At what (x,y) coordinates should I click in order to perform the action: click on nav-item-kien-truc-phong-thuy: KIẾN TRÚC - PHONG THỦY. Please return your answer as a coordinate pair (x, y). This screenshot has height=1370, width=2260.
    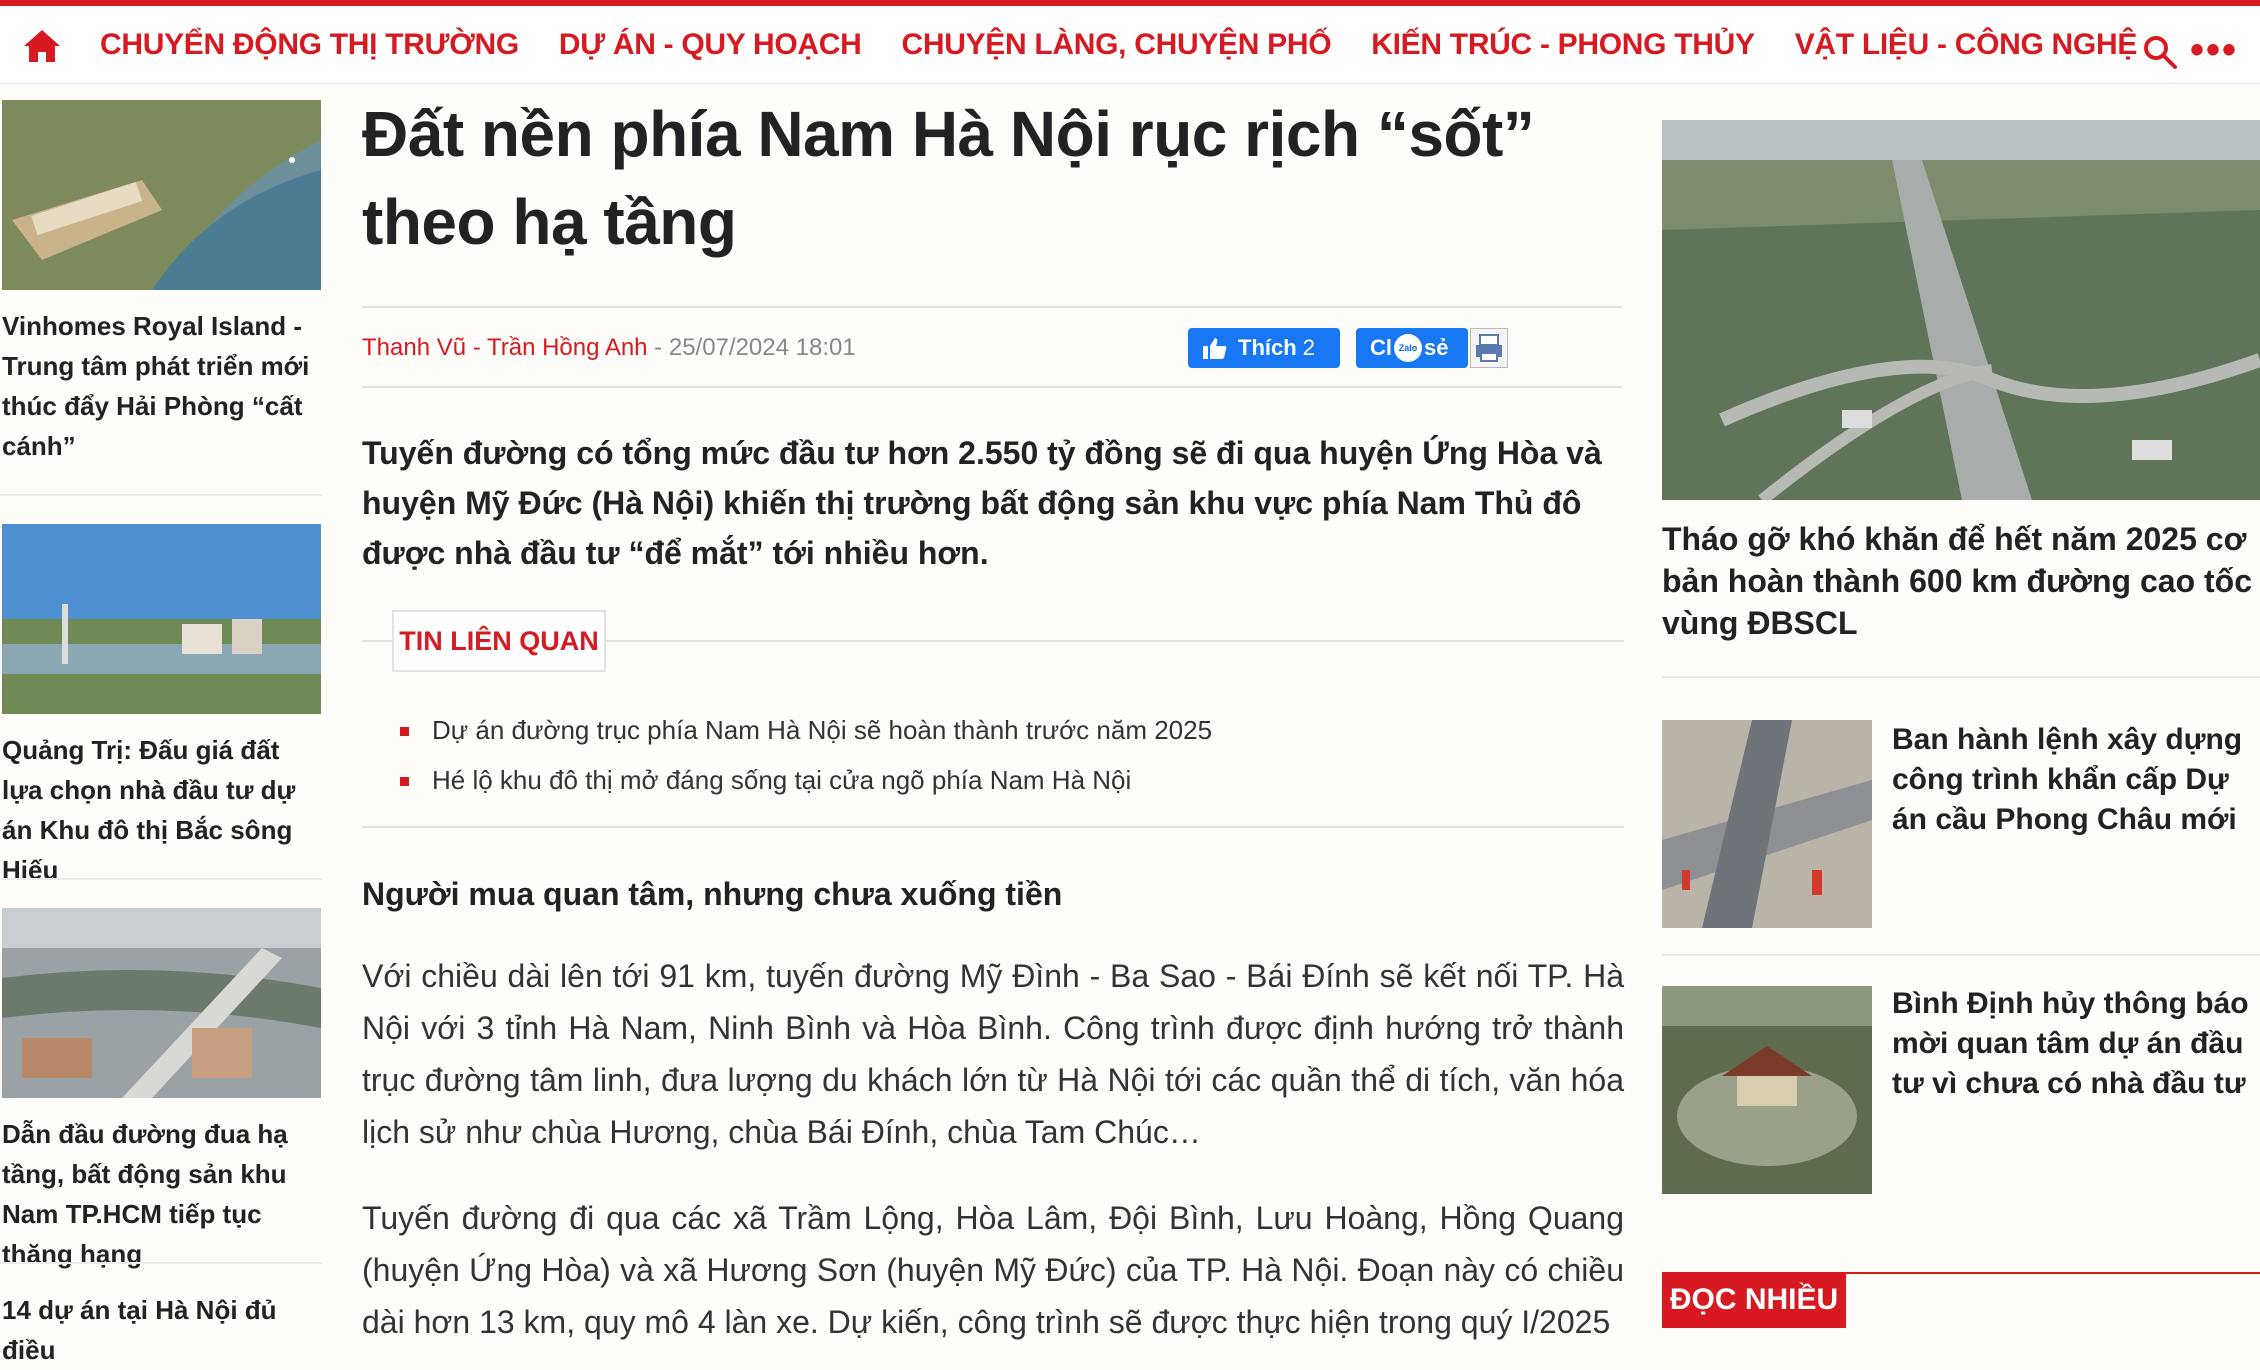
    Looking at the image, I should click on (1563, 45).